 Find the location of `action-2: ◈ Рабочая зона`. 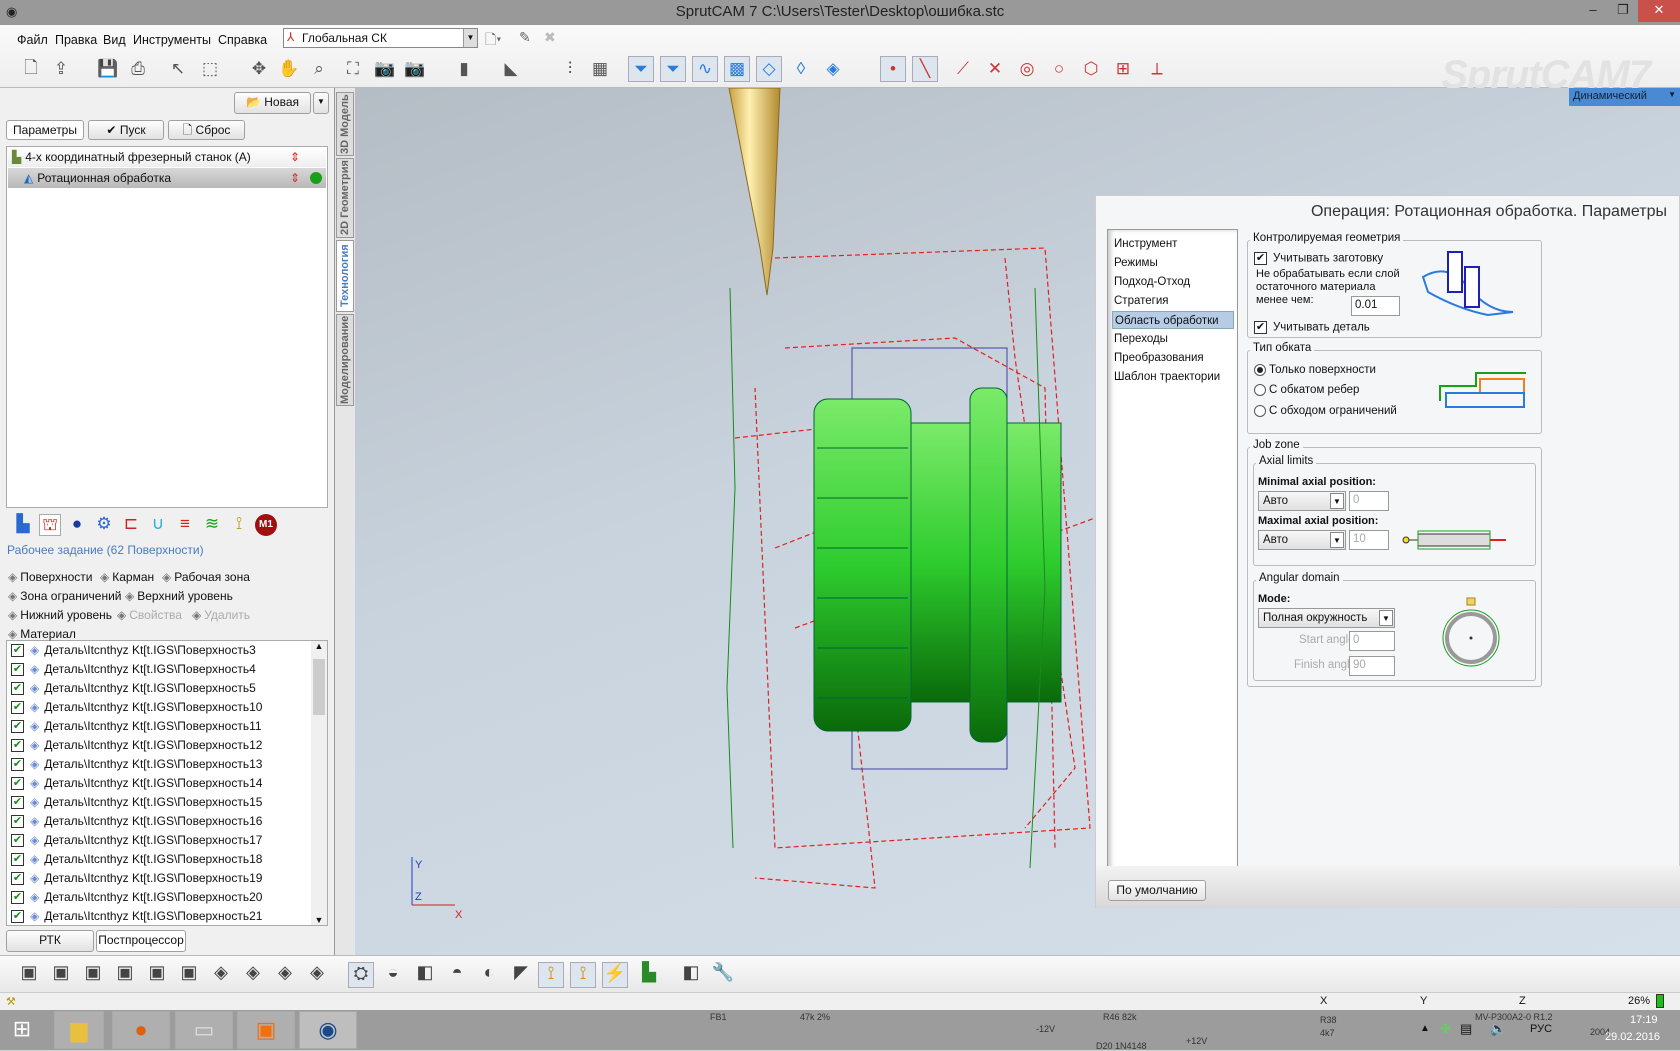

action-2: ◈ Рабочая зона is located at coordinates (206, 577).